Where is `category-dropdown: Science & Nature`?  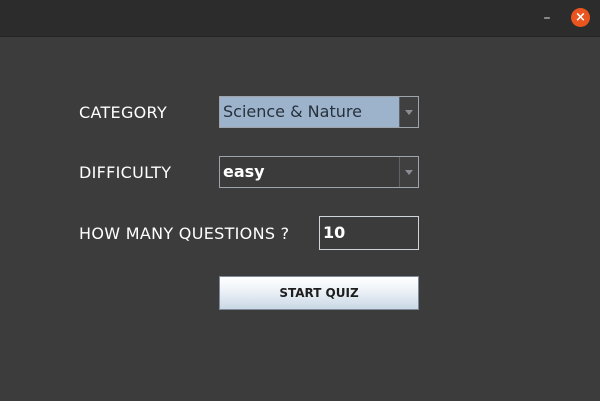 category-dropdown: Science & Nature is located at coordinates (319, 112).